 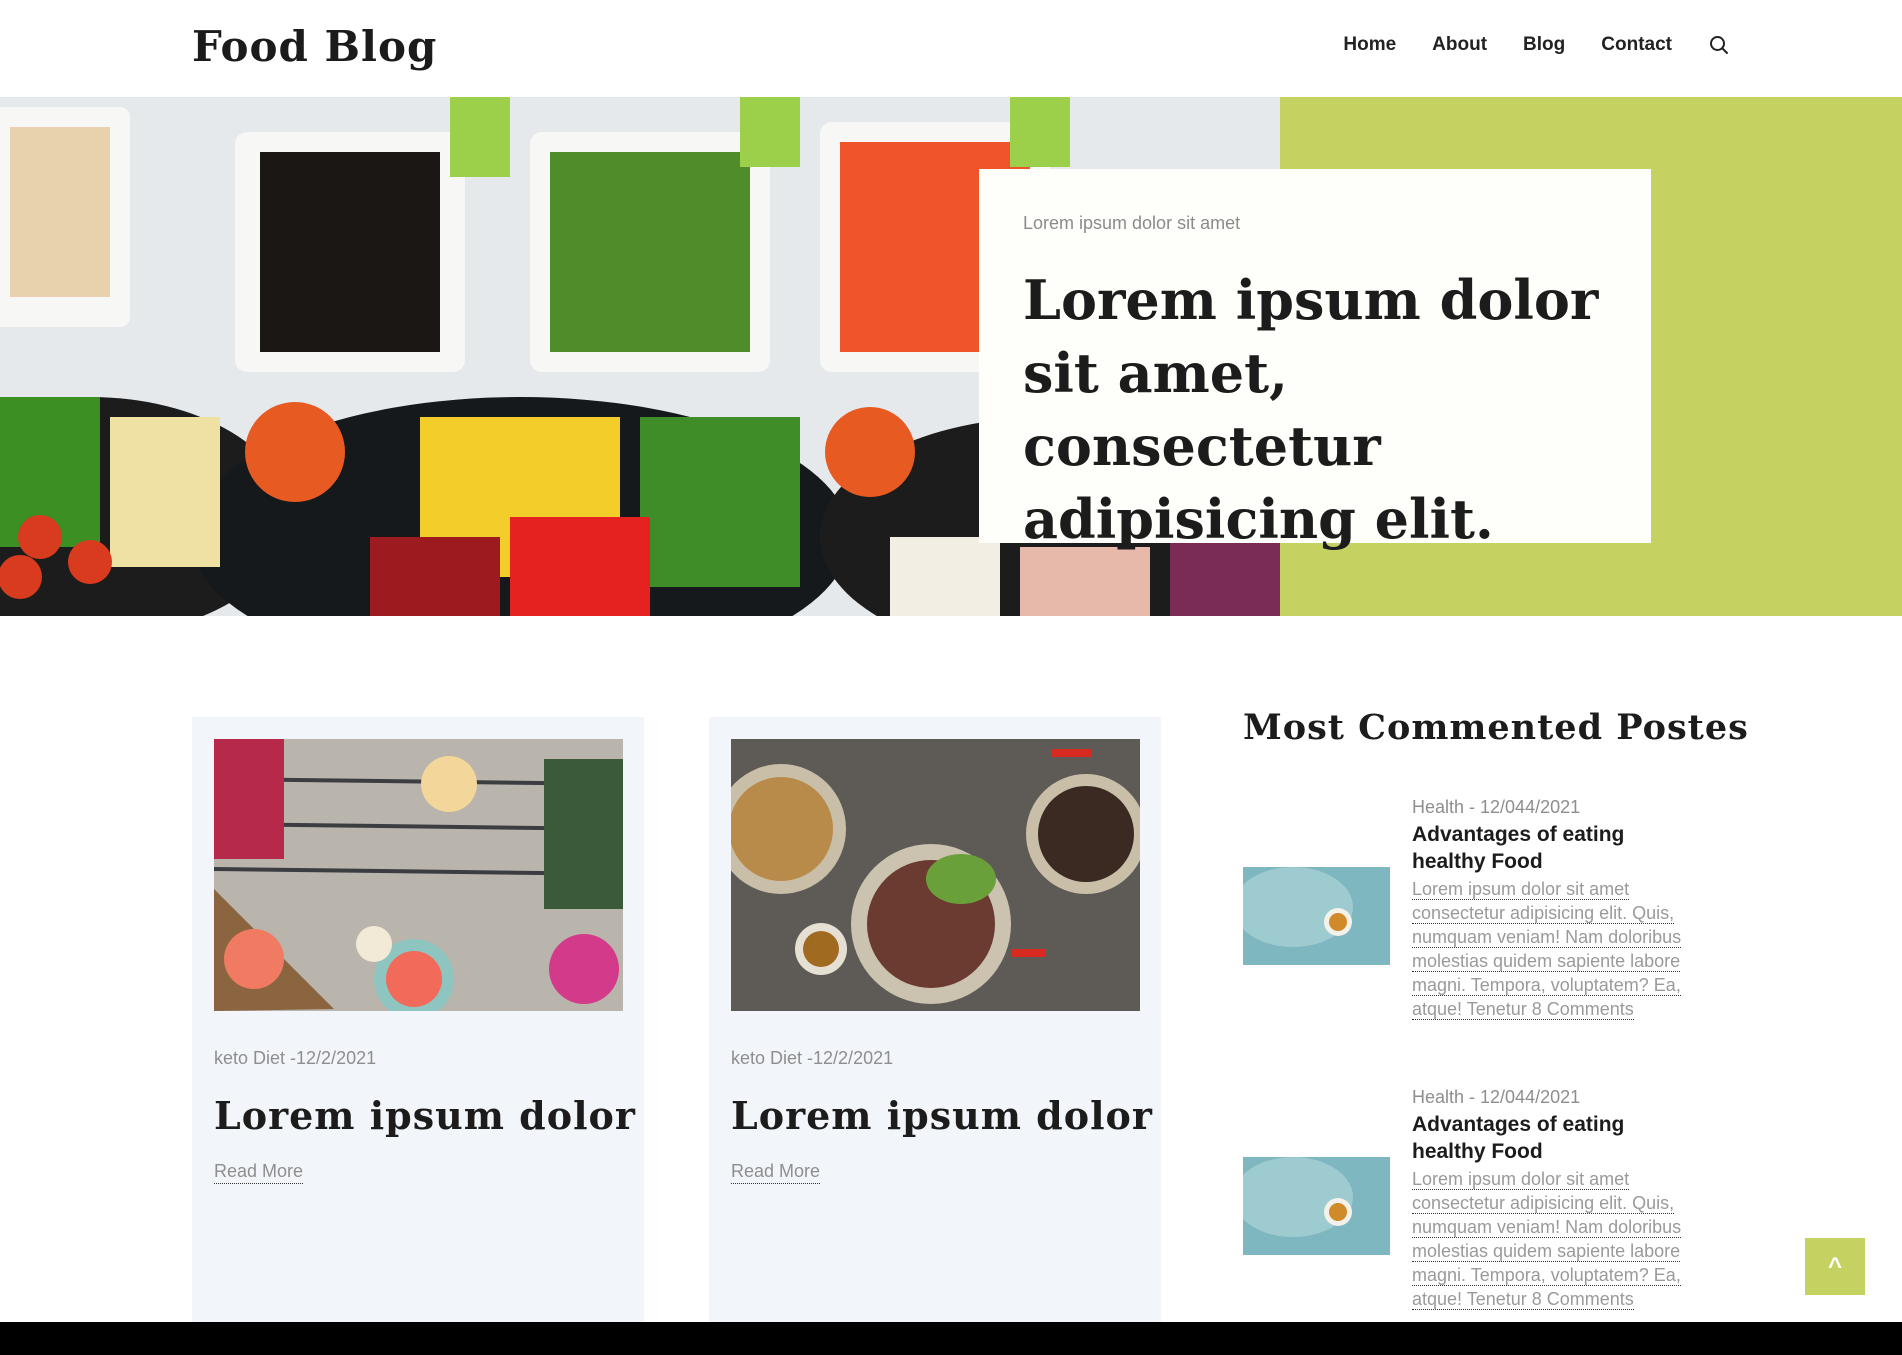 What do you see at coordinates (951, 1338) in the screenshot?
I see `bottom-bar` at bounding box center [951, 1338].